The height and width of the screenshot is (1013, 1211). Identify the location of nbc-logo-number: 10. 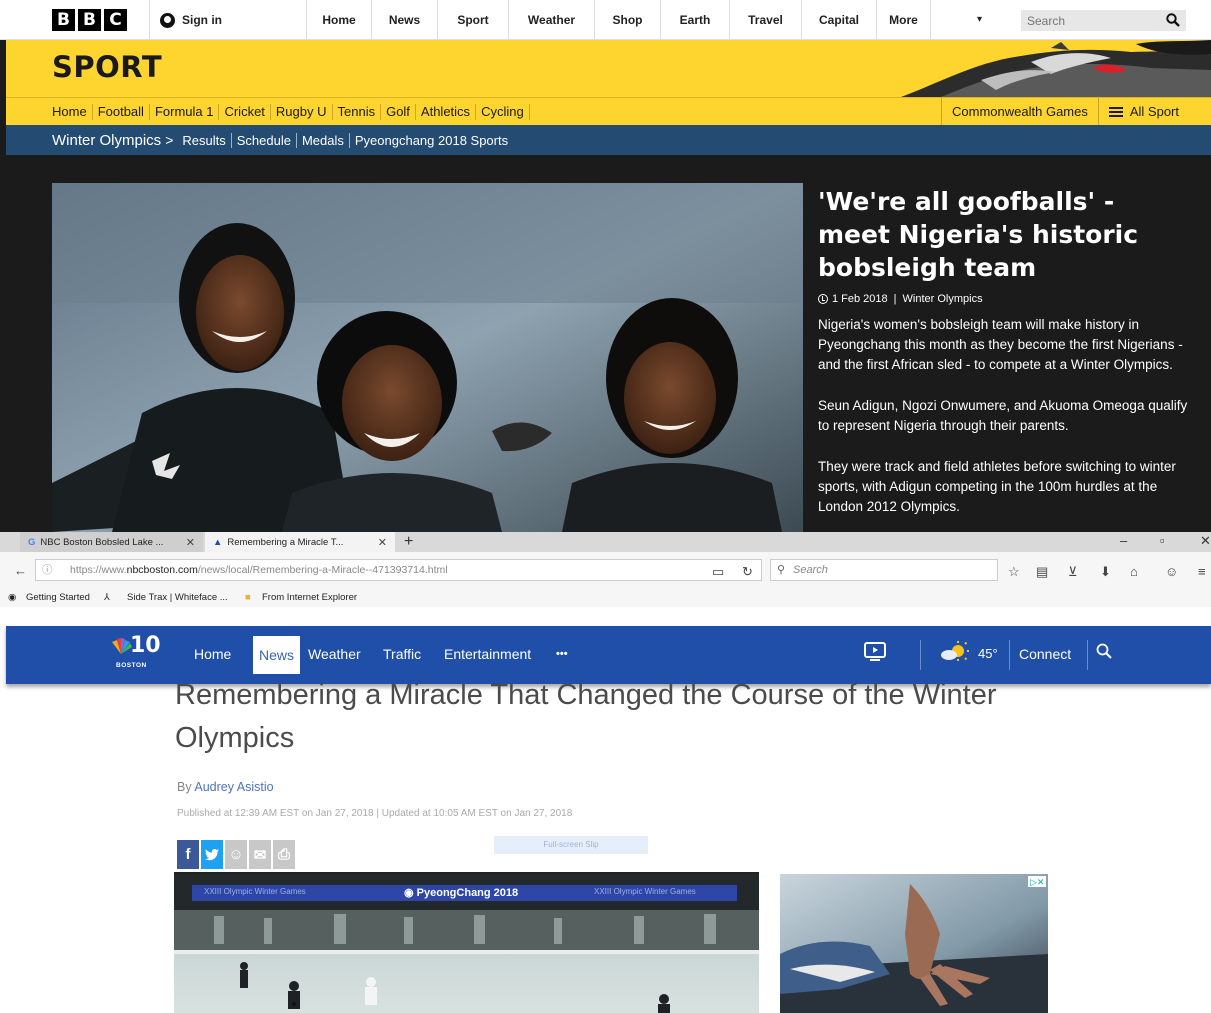
(145, 645).